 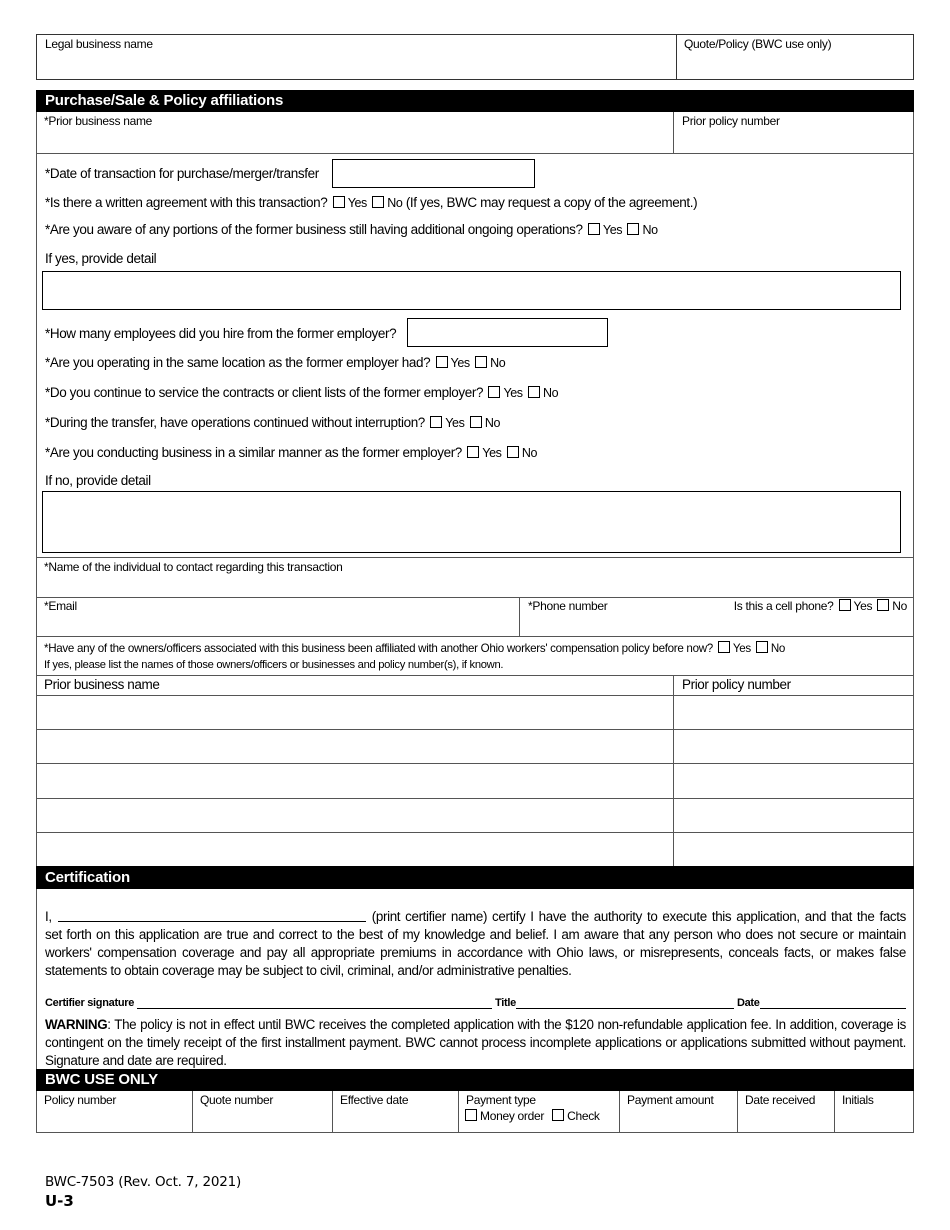 What do you see at coordinates (583, 1116) in the screenshot?
I see `payment-option-label: Check` at bounding box center [583, 1116].